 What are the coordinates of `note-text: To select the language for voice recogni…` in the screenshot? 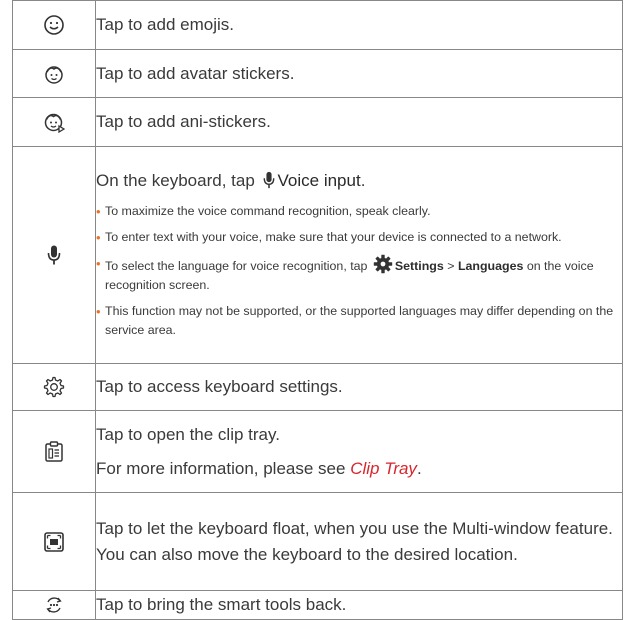 It's located at (236, 266).